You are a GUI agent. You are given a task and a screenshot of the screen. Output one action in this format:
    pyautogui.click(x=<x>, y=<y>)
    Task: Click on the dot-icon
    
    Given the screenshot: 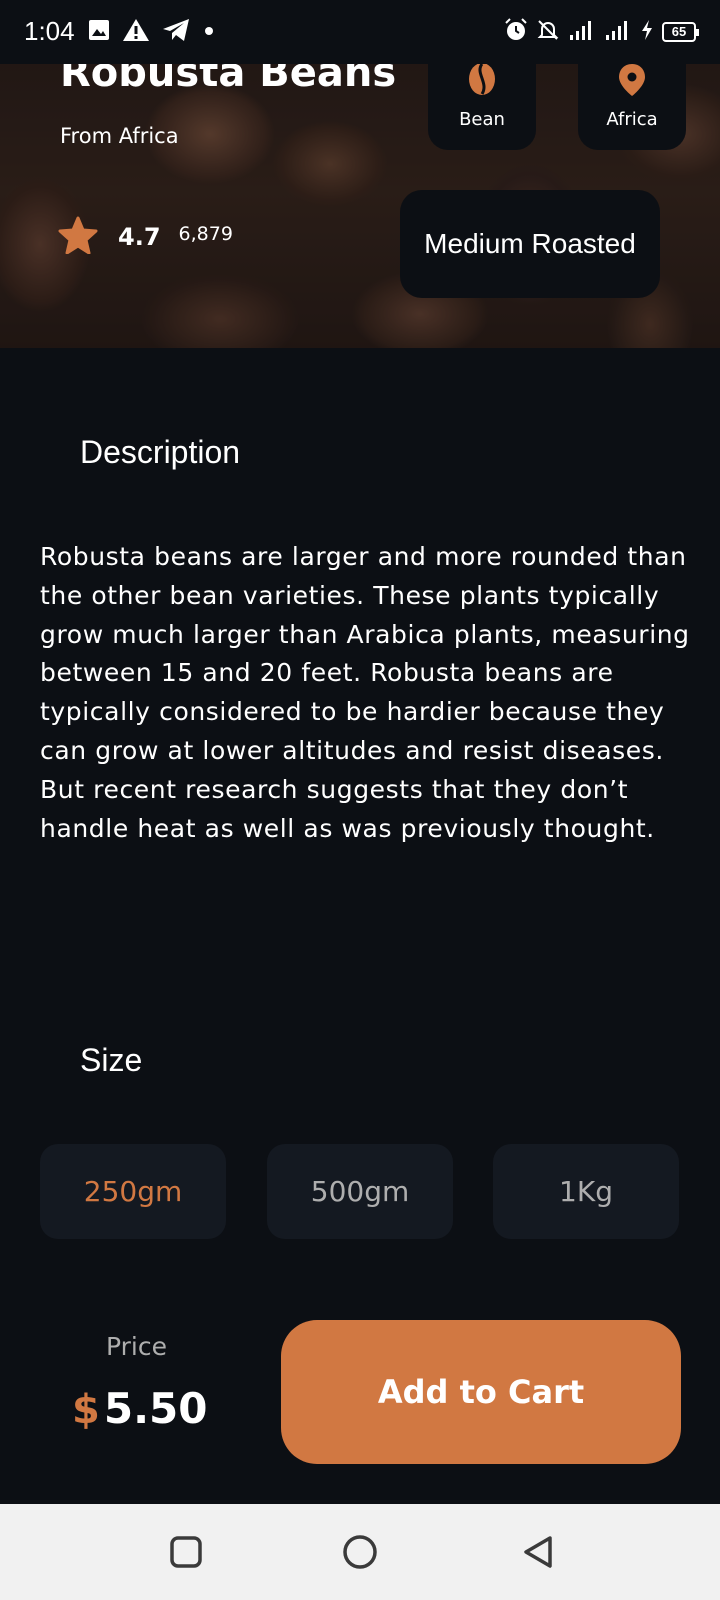 What is the action you would take?
    pyautogui.click(x=209, y=32)
    